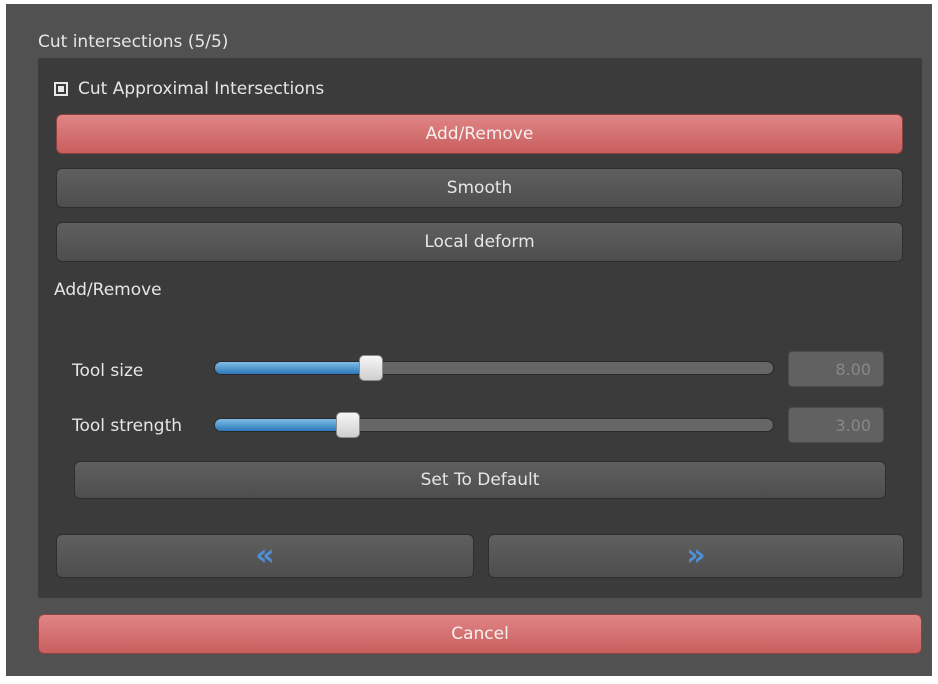  What do you see at coordinates (108, 290) in the screenshot?
I see `mode-section-label: Add/Remove` at bounding box center [108, 290].